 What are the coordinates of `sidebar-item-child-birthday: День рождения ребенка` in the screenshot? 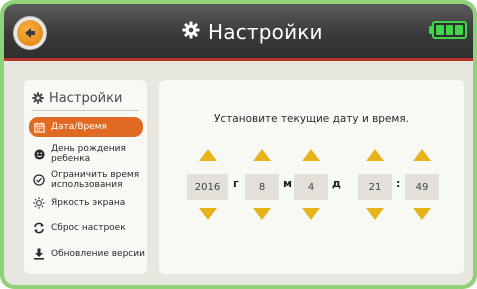 It's located at (86, 154).